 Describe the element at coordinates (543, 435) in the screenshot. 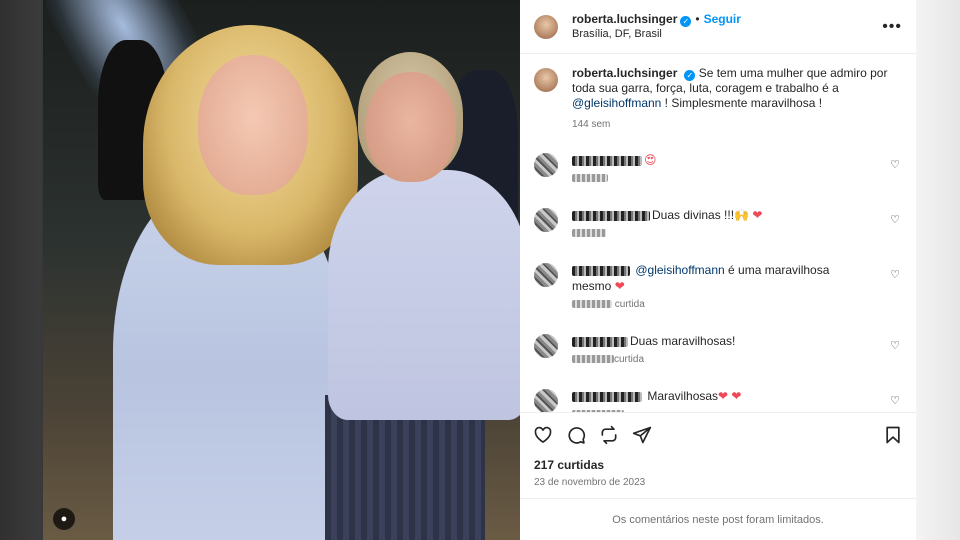

I see `like-icon` at that location.